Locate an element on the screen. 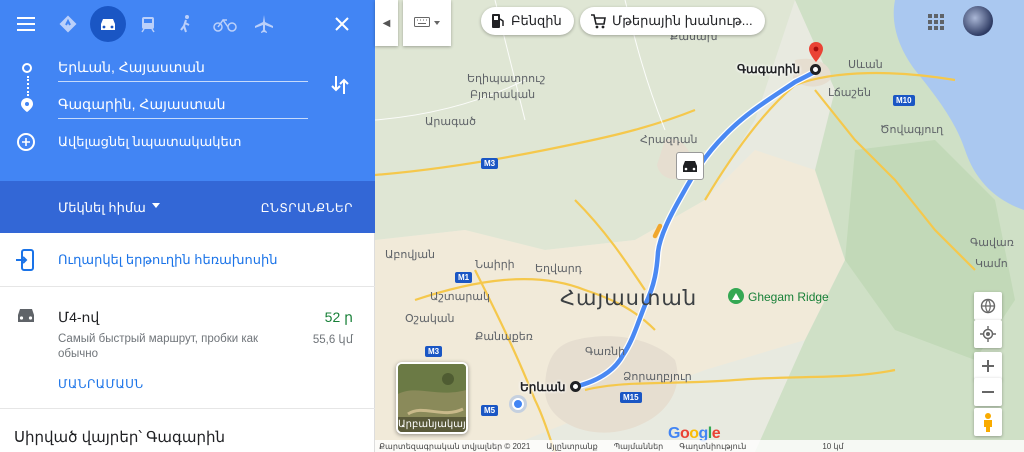 The width and height of the screenshot is (1024, 452). car-marker-icon is located at coordinates (690, 166).